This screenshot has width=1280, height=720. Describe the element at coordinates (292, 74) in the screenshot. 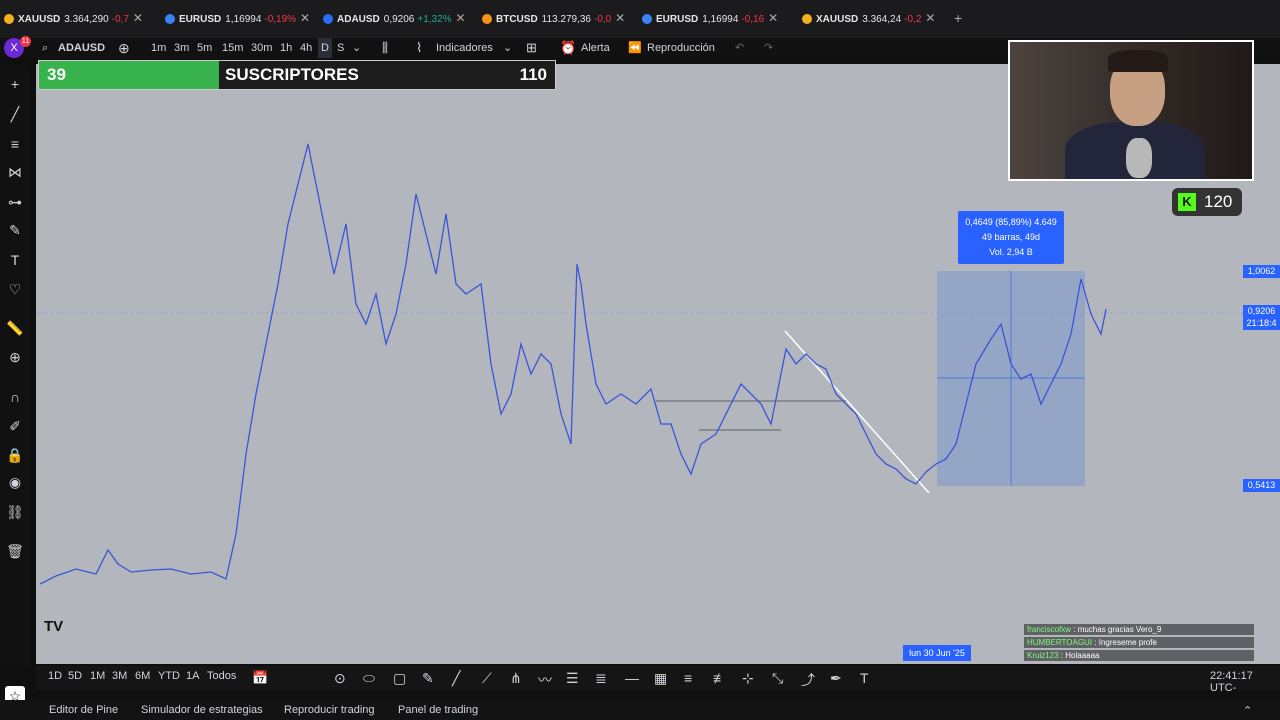

I see `subscriber-label: SUSCRIPTORES` at that location.